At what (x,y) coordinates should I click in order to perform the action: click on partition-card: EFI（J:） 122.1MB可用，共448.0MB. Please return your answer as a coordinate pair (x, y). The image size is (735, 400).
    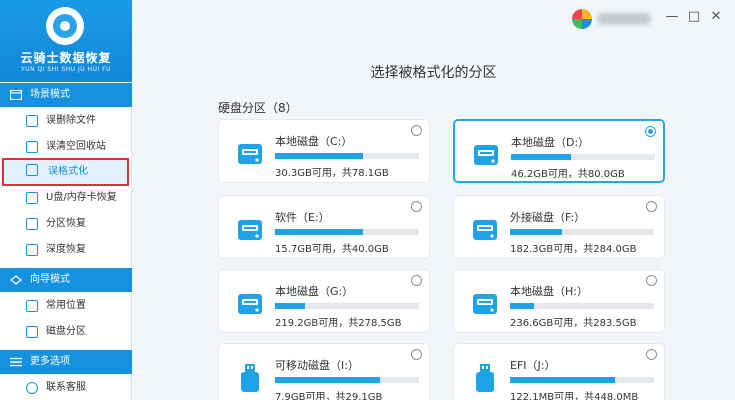
    Looking at the image, I should click on (559, 371).